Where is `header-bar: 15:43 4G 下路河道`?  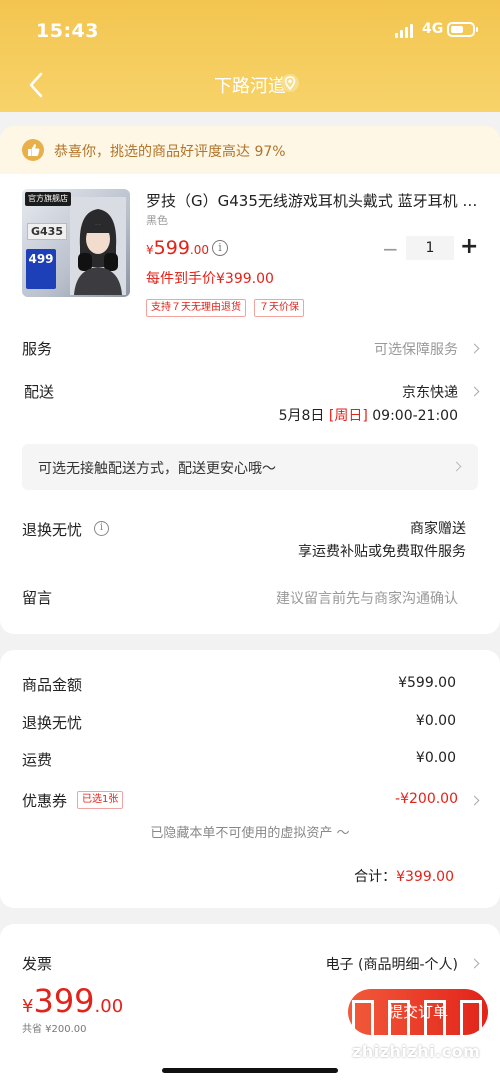
header-bar: 15:43 4G 下路河道 is located at coordinates (250, 56).